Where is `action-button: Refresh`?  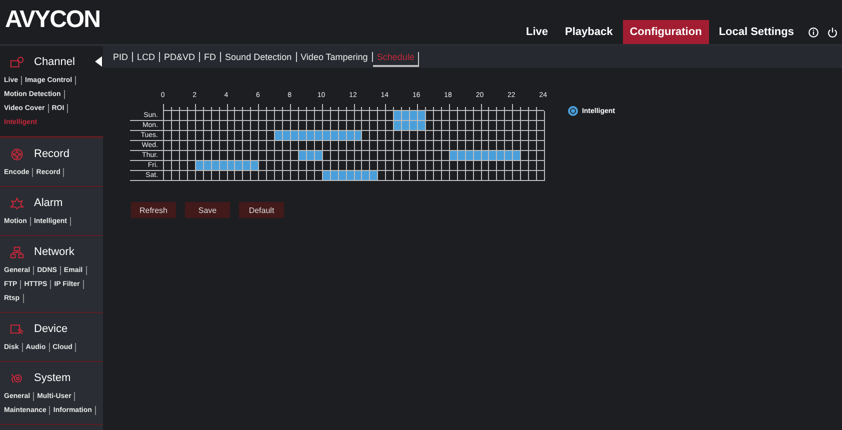 action-button: Refresh is located at coordinates (153, 210).